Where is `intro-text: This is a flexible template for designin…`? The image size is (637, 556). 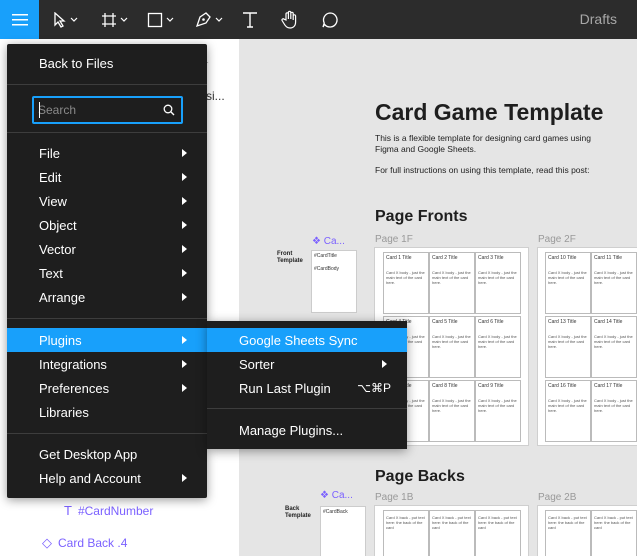 intro-text: This is a flexible template for designin… is located at coordinates (483, 143).